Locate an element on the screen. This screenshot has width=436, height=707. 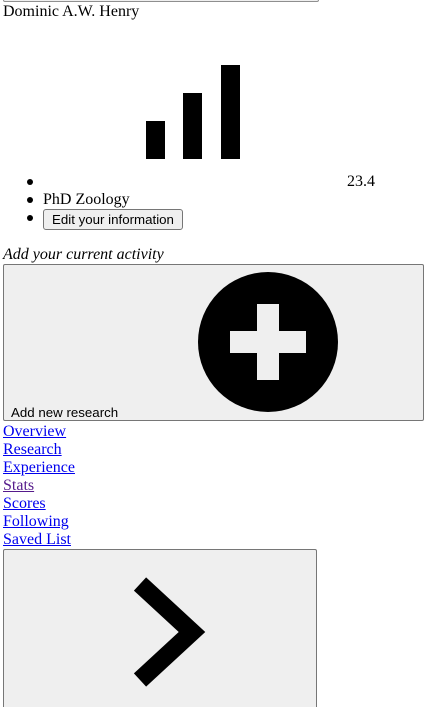
nav-link-research: Research is located at coordinates (32, 449).